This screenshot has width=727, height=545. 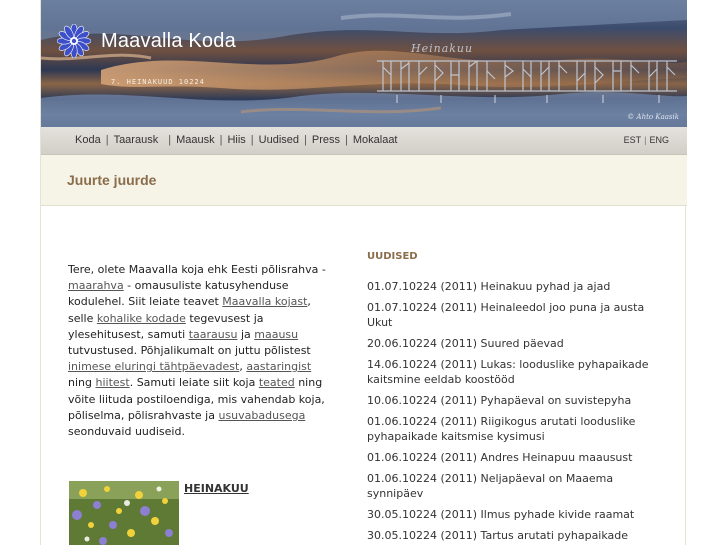 What do you see at coordinates (126, 432) in the screenshot?
I see `intro-text-part: seonduvaid uudiseid.` at bounding box center [126, 432].